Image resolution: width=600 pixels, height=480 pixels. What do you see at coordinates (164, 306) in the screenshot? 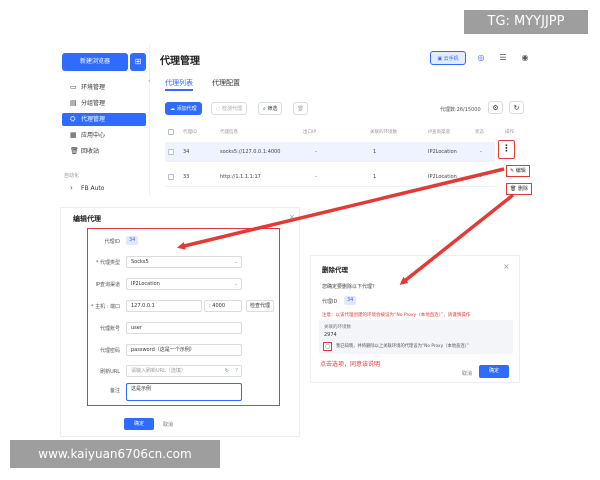
I see `host-input: 127.0.0.1` at bounding box center [164, 306].